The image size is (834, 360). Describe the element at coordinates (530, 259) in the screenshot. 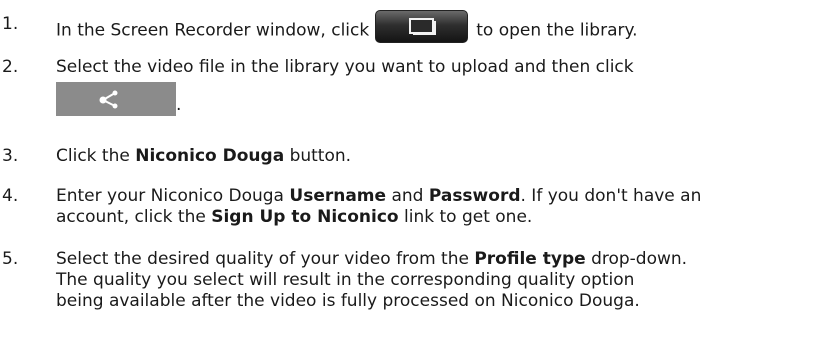

I see `profile-type-label: Profile type` at that location.